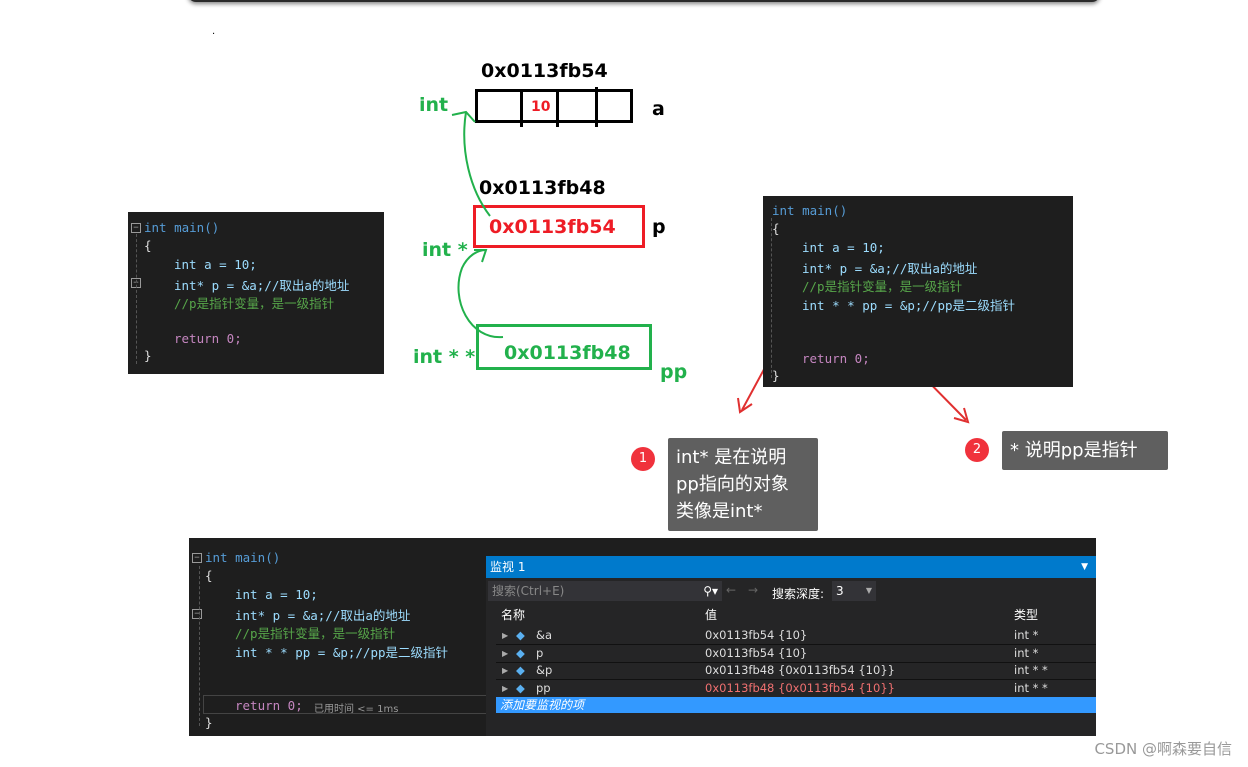 This screenshot has height=767, width=1248. I want to click on arrow-p-to-a, so click(471, 163).